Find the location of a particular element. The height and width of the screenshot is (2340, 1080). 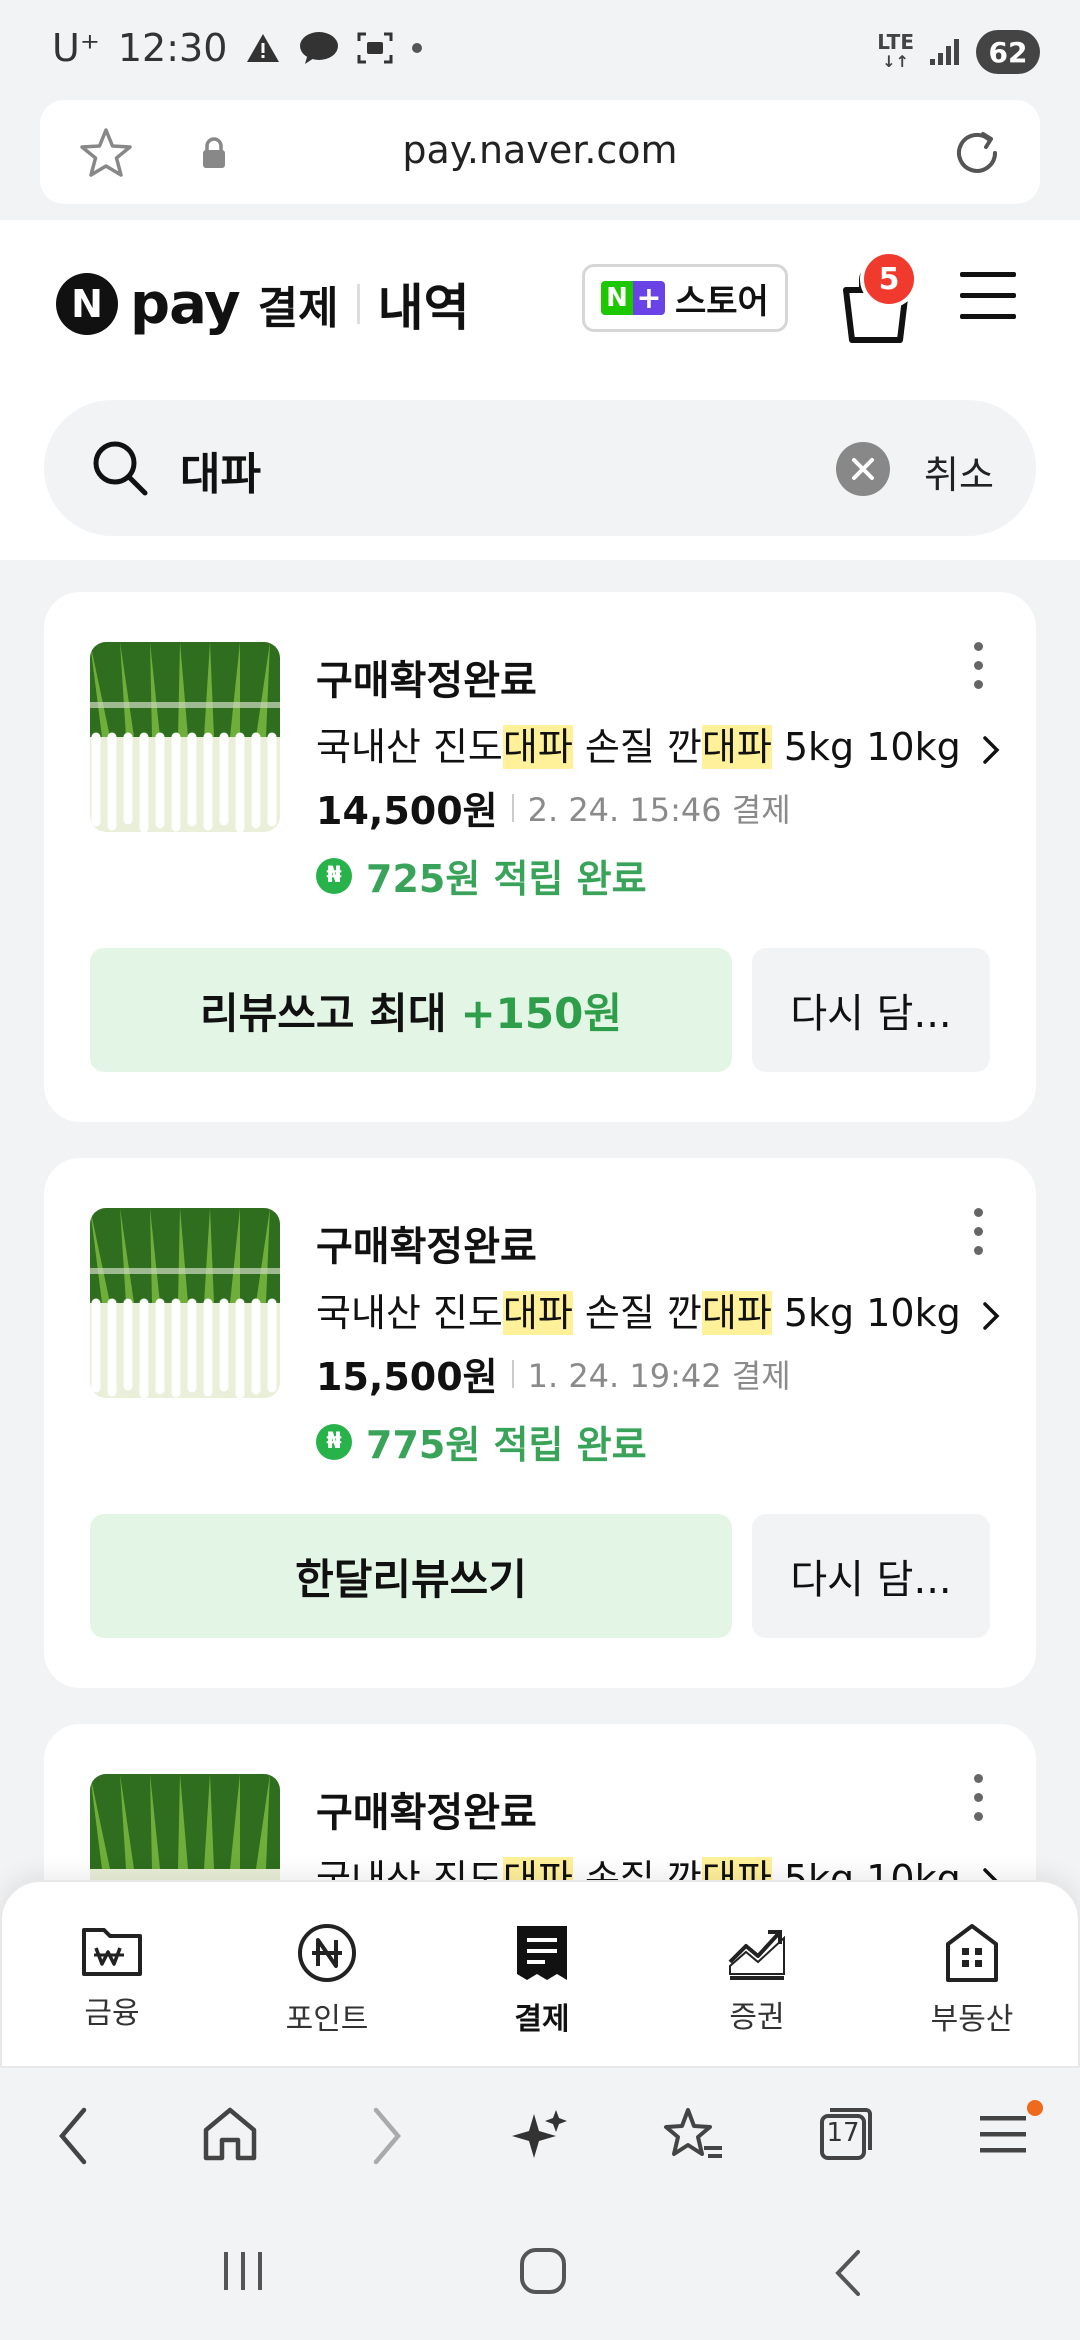

tab-stocks: 증권 is located at coordinates (757, 1979).